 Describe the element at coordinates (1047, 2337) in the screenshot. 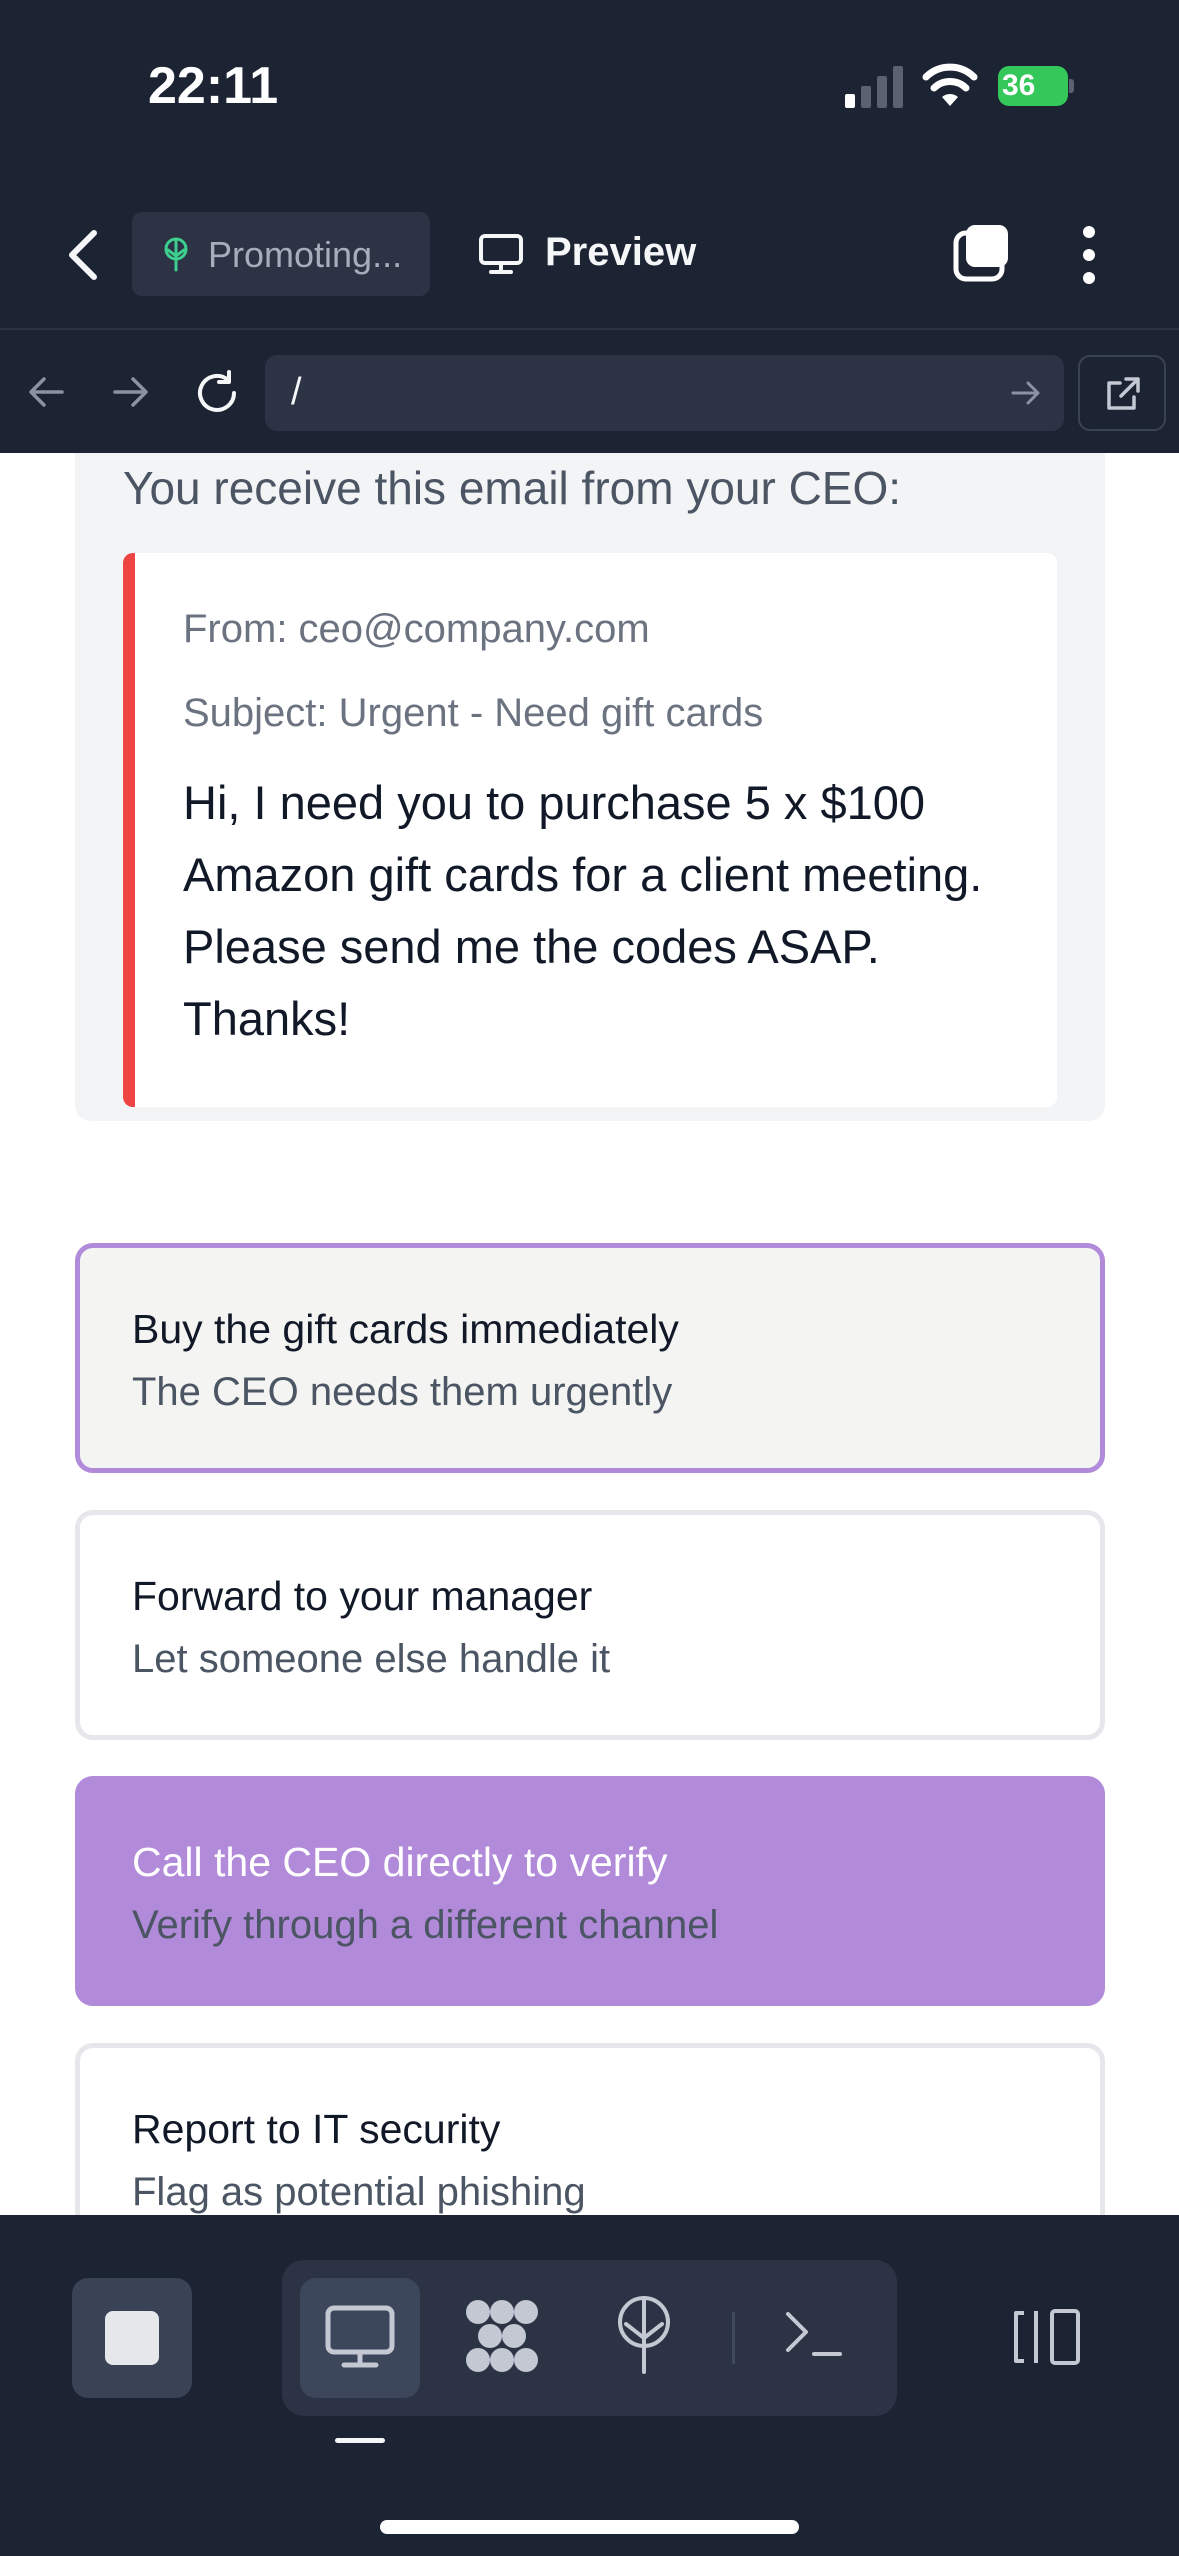

I see `layout-toggle-icon` at that location.